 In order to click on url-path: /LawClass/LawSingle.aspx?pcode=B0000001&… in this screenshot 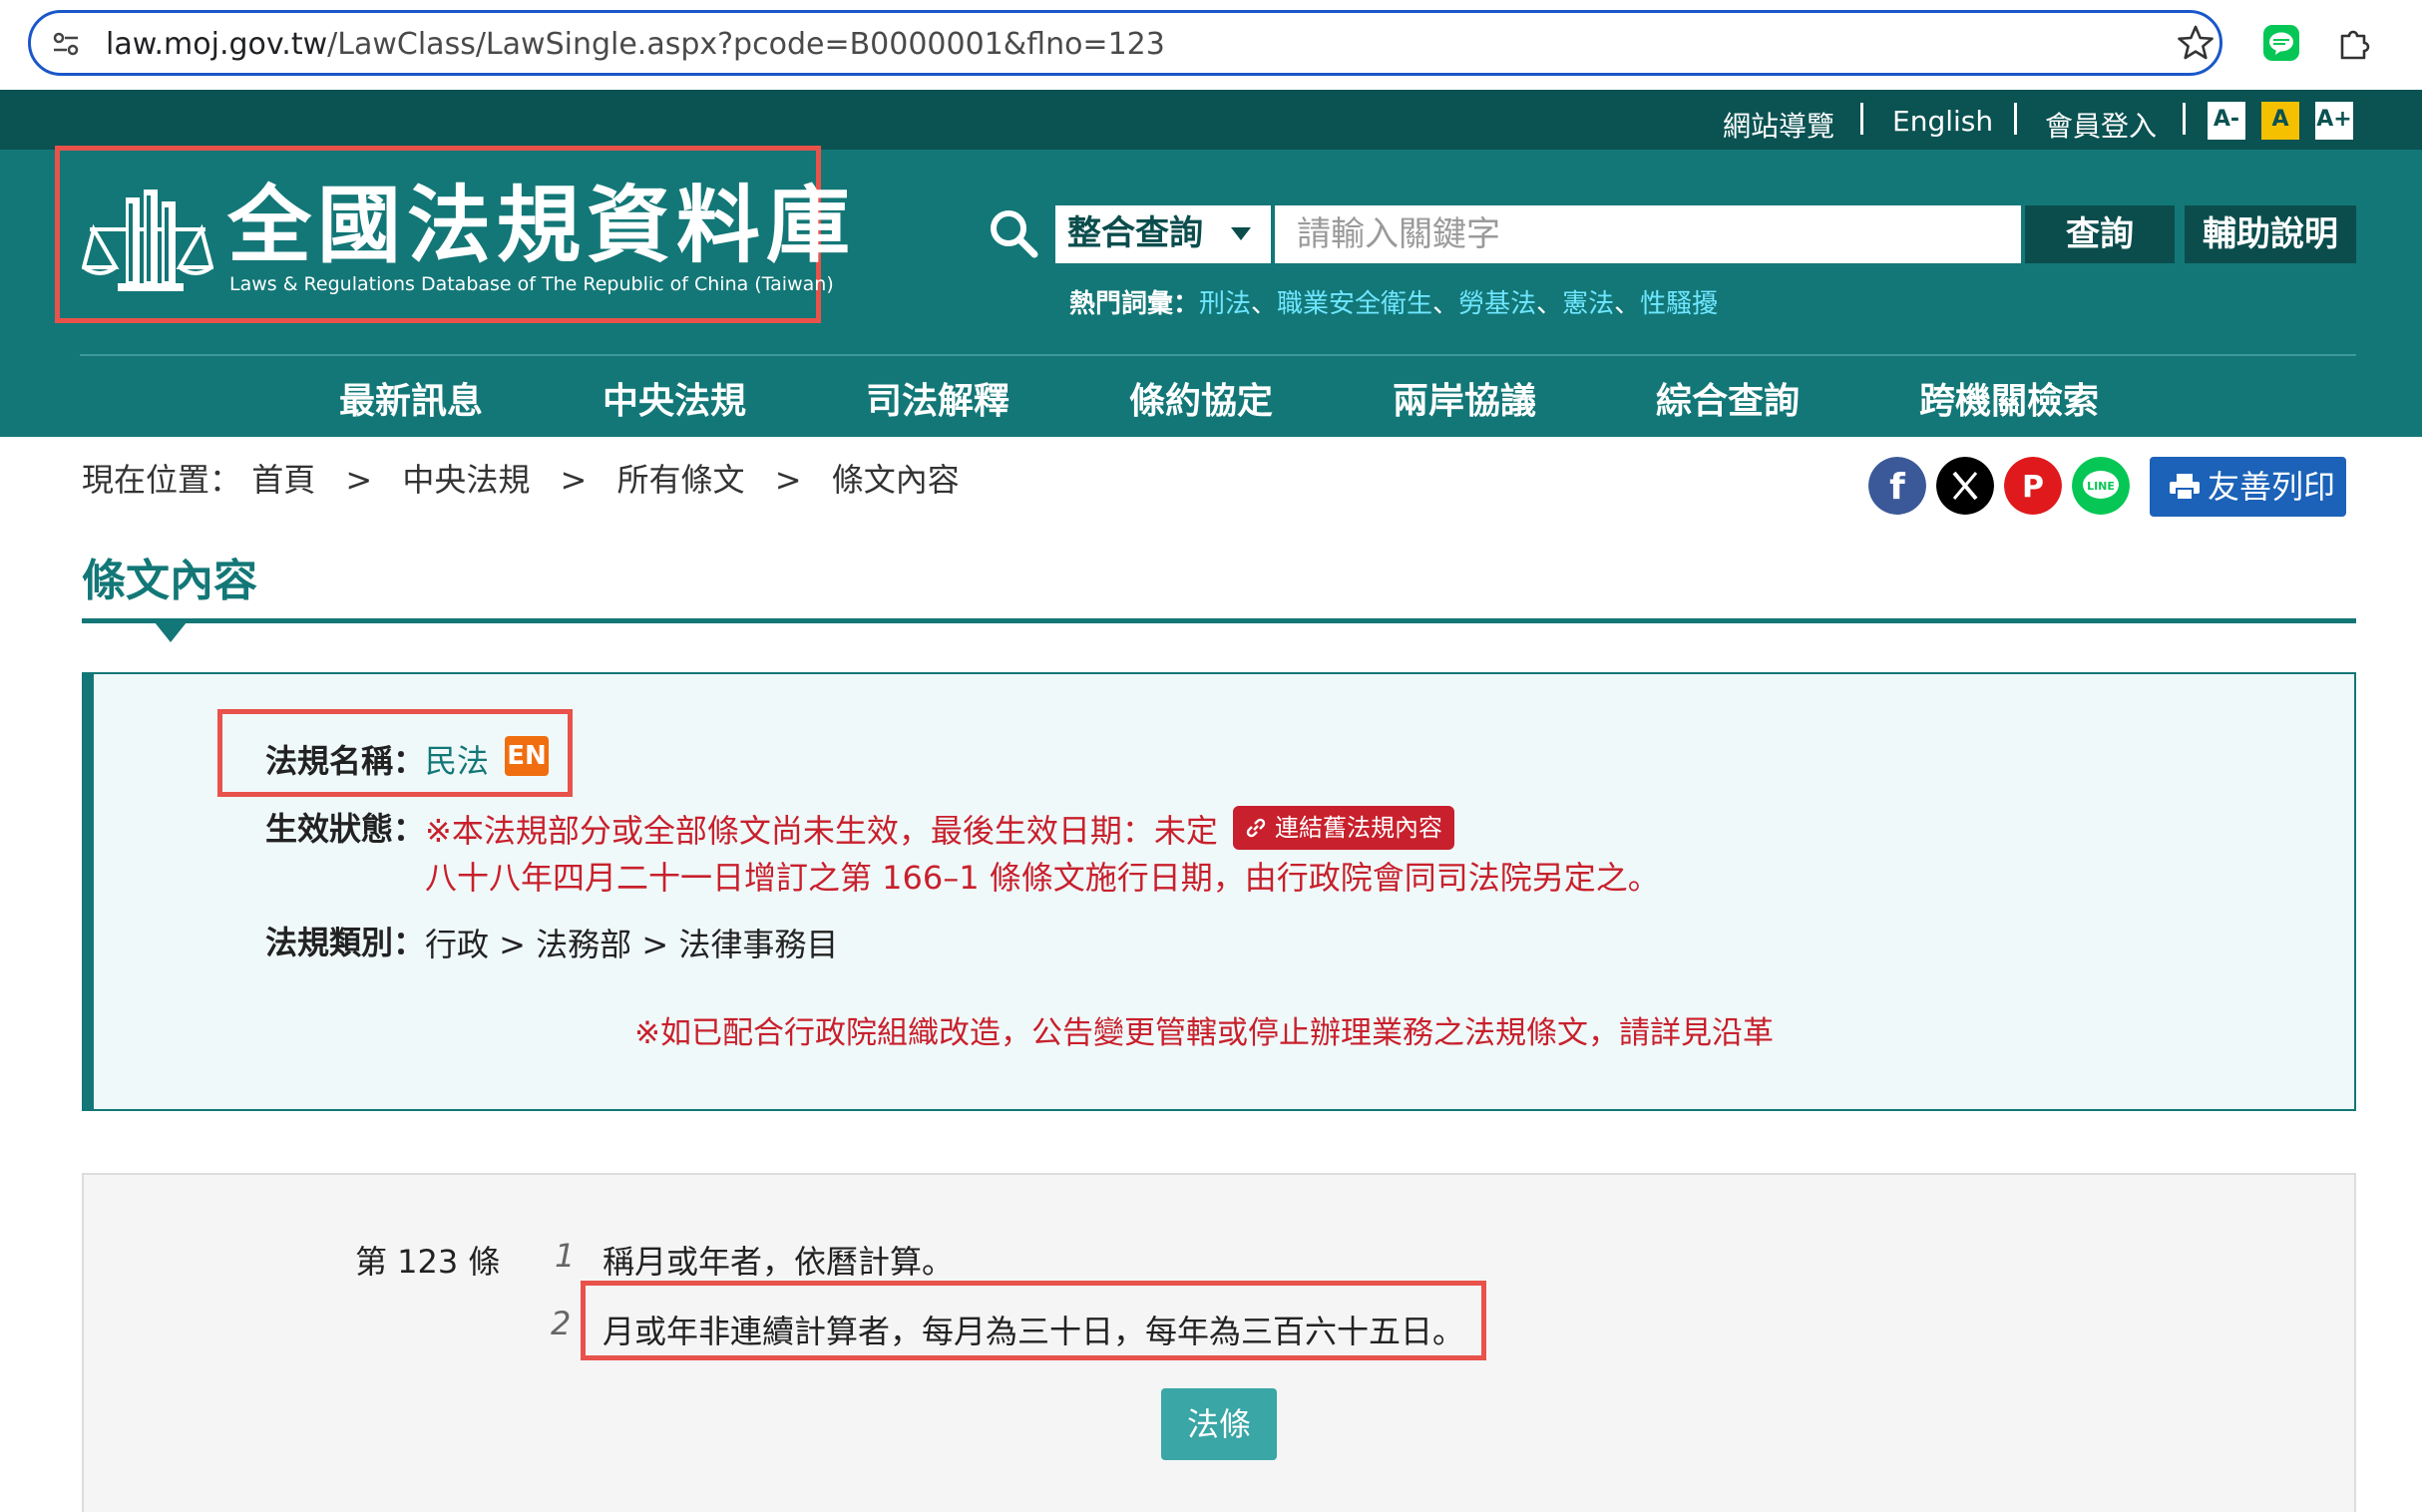, I will do `click(746, 44)`.